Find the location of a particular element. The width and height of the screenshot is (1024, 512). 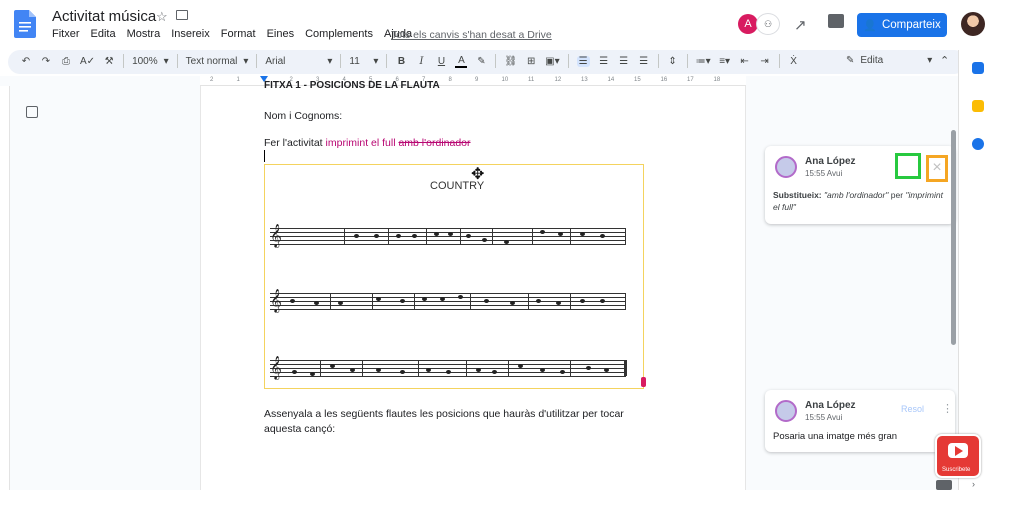

undo-icon: ↶ is located at coordinates (26, 61).